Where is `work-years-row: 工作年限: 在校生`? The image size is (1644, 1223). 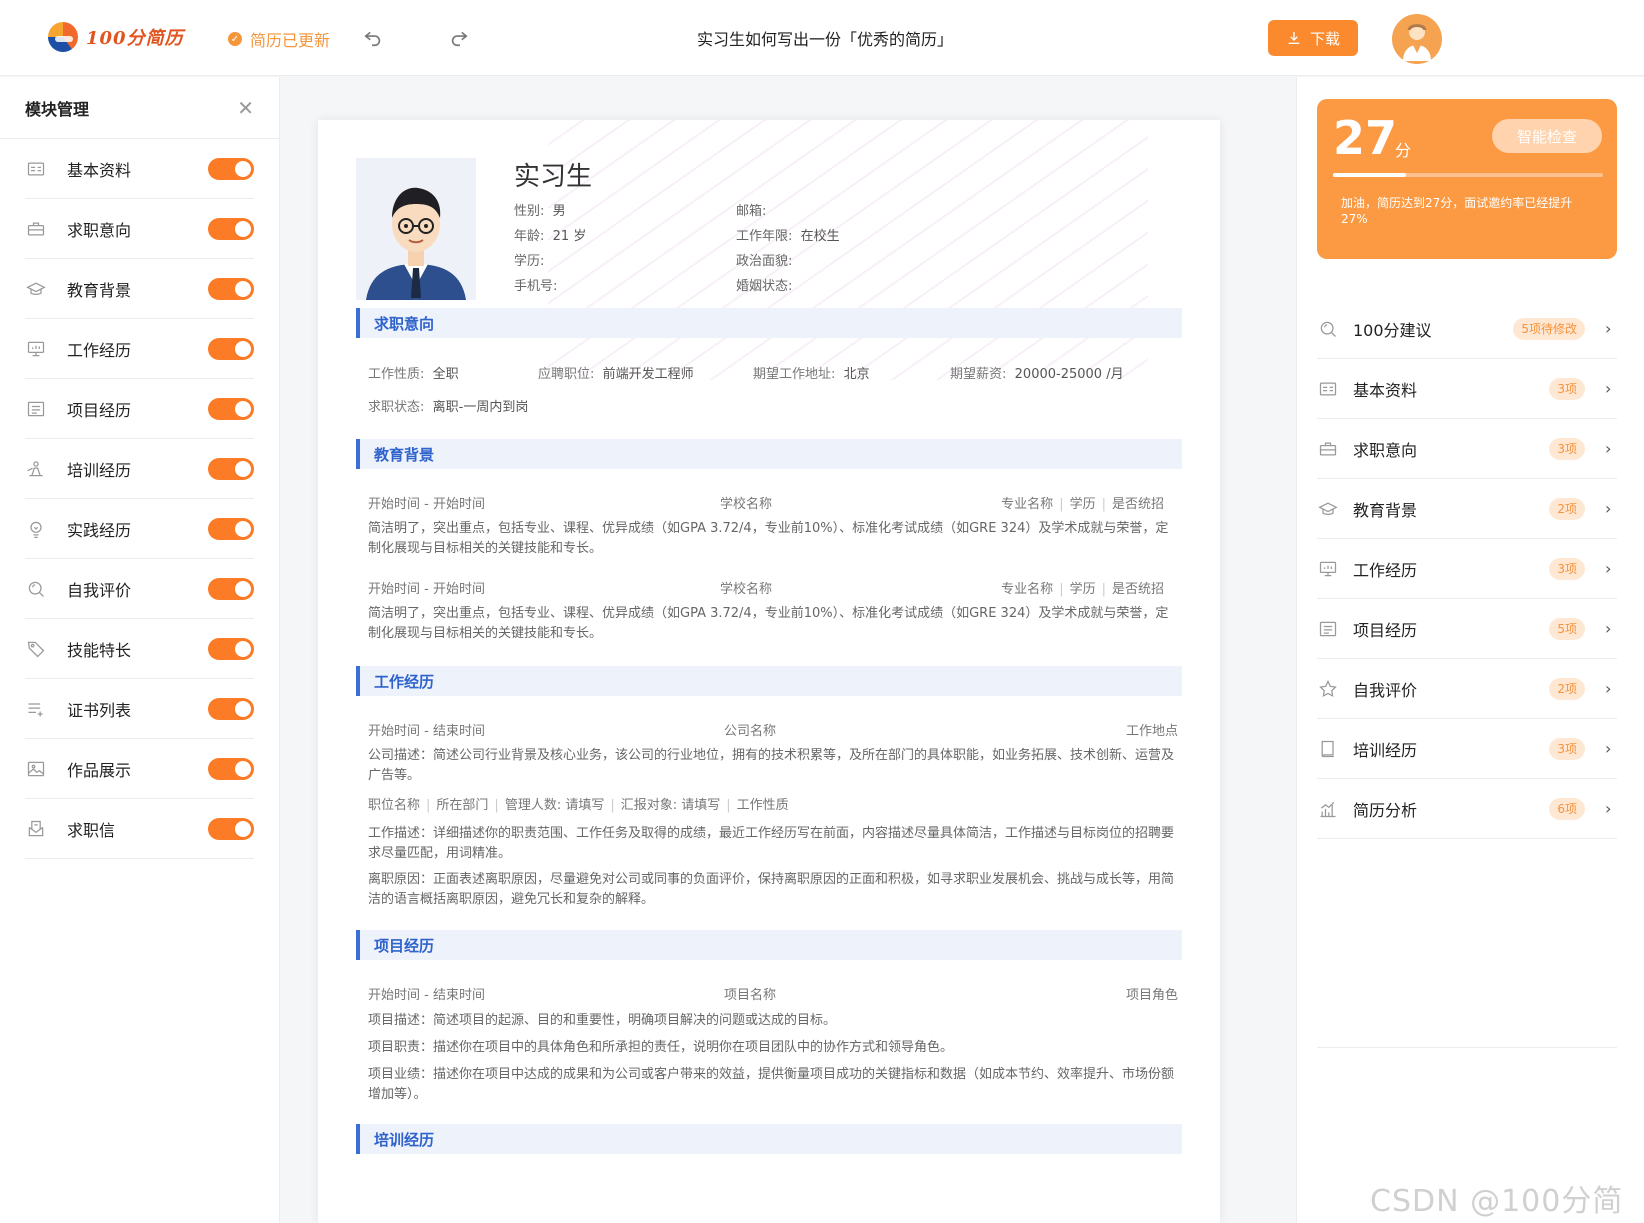
work-years-row: 工作年限: 在校生 is located at coordinates (788, 234).